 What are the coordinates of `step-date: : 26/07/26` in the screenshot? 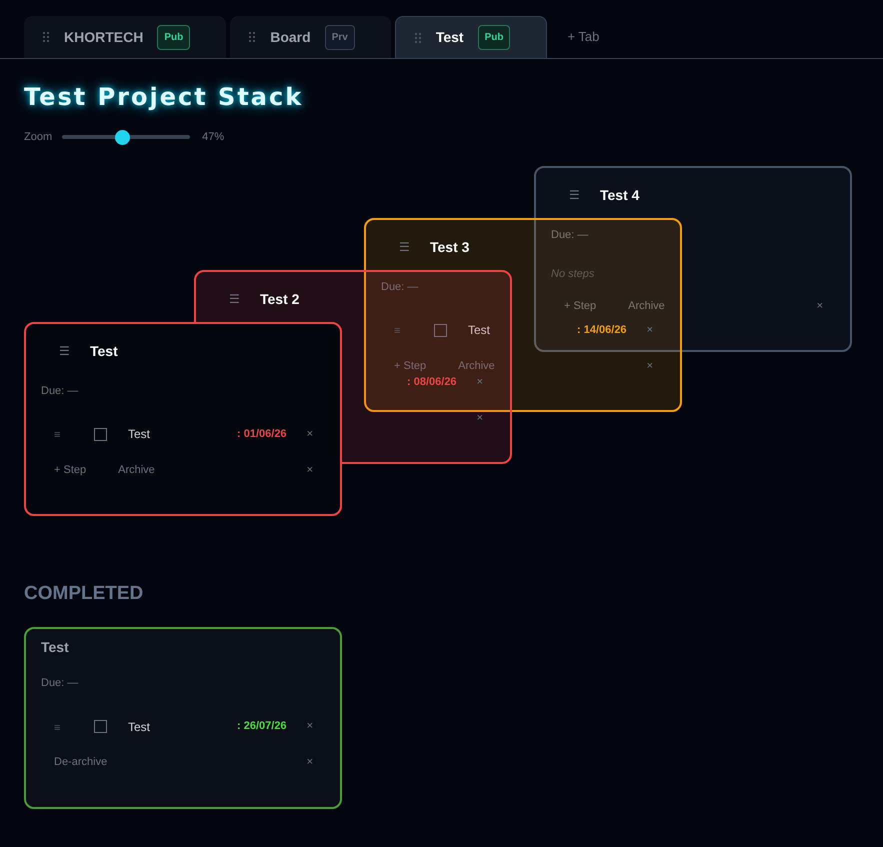 It's located at (262, 726).